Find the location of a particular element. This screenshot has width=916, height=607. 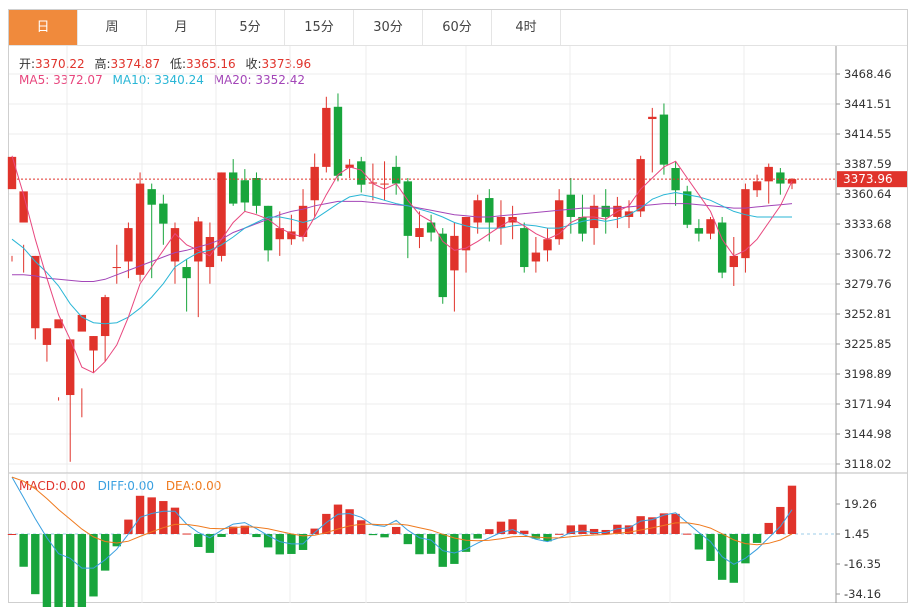

macd-tick-label: 1.45 is located at coordinates (857, 534).